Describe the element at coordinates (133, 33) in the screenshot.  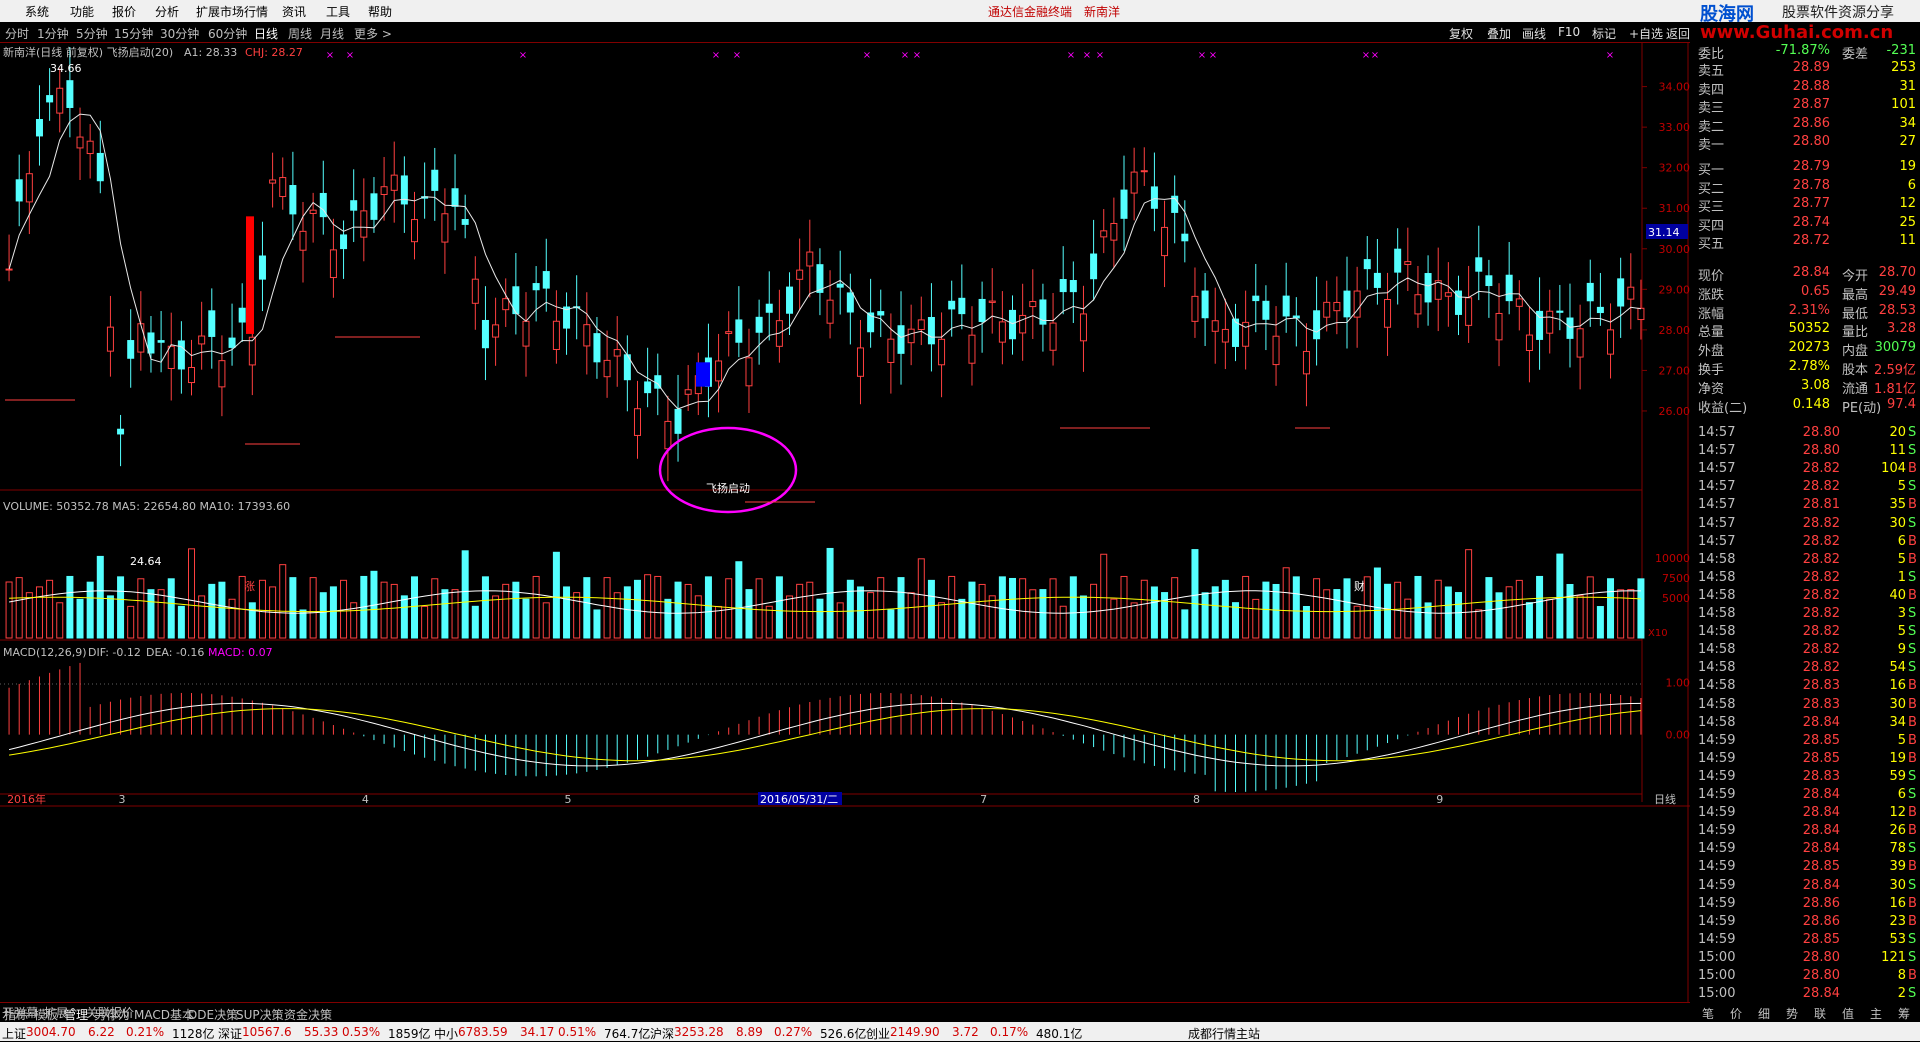
I see `period-3: 15分钟` at that location.